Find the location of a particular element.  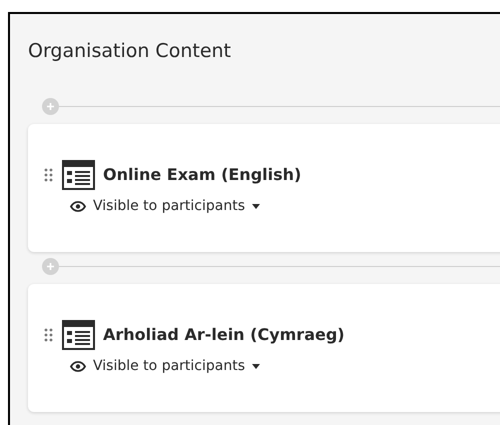

item-title: Online Exam (English) is located at coordinates (202, 174).